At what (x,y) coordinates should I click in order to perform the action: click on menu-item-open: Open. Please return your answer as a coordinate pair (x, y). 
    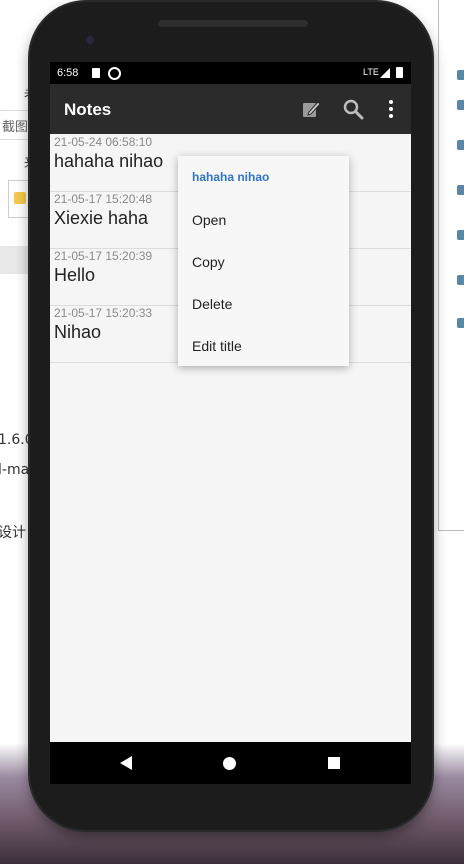
    Looking at the image, I should click on (209, 220).